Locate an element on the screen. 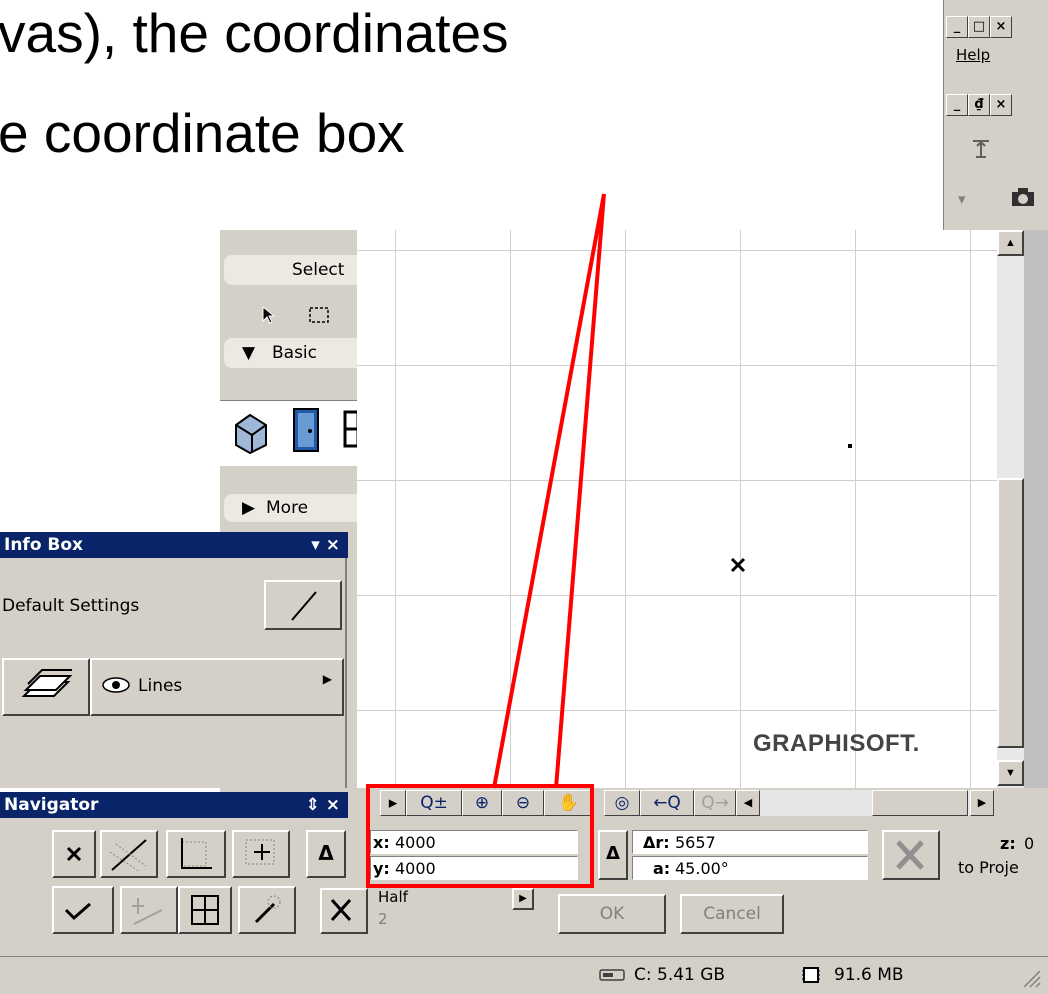 The height and width of the screenshot is (994, 1048). resize-grip-icon is located at coordinates (1031, 980).